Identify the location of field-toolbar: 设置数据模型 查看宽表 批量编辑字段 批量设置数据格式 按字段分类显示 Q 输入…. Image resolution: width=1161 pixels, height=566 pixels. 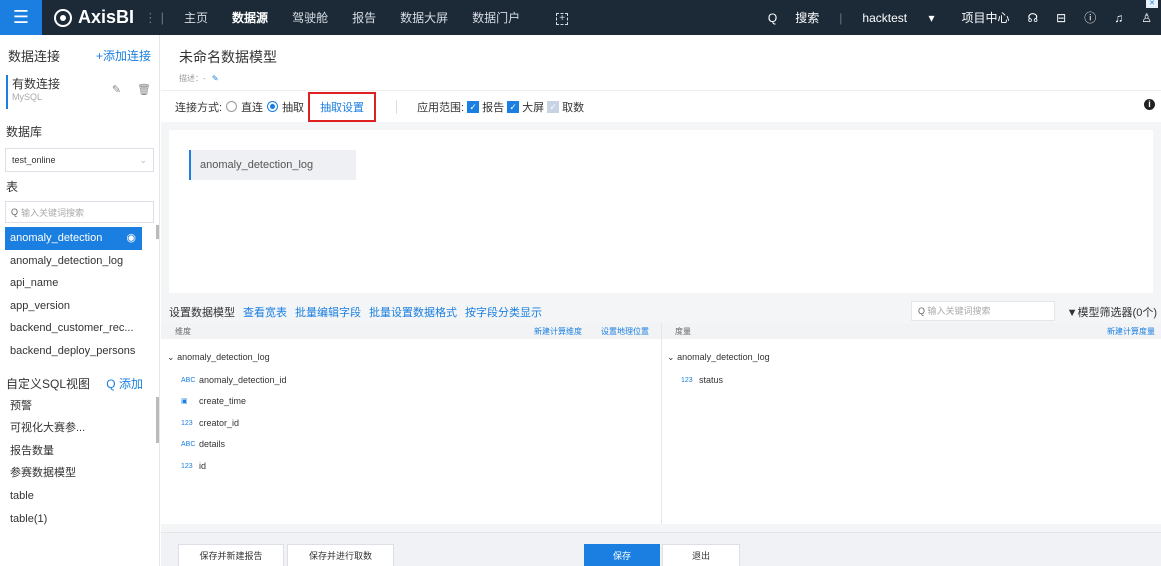
(661, 312).